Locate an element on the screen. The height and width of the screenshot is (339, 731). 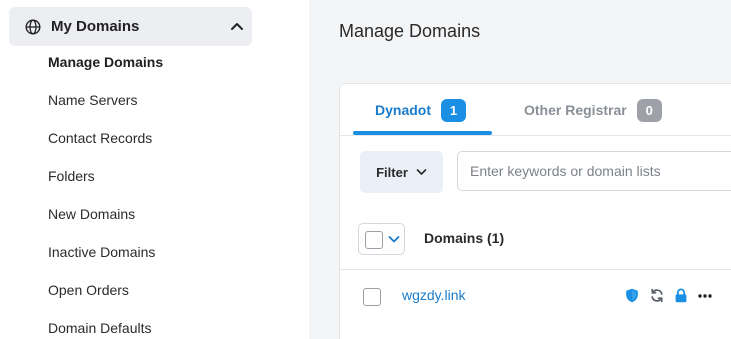
search-input is located at coordinates (594, 171).